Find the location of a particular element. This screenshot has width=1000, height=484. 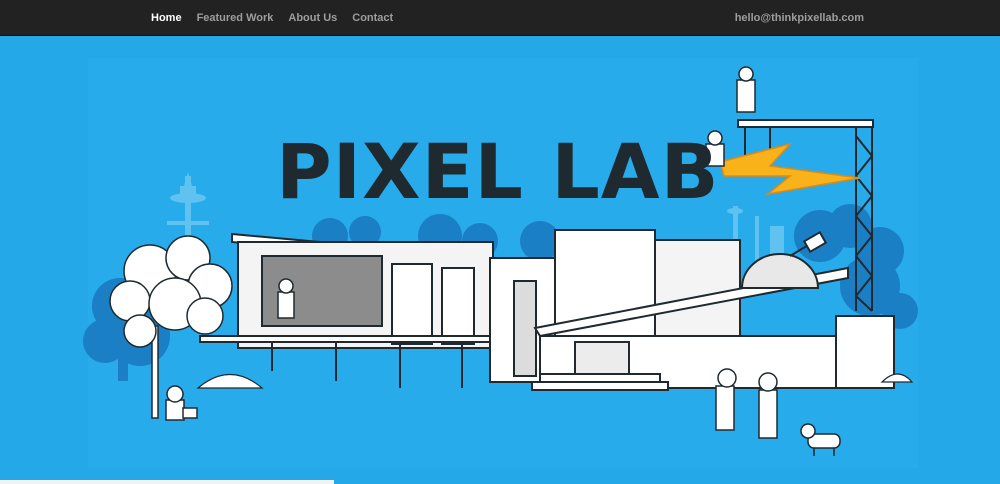

nav-links: Home Featured Work About Us Contact is located at coordinates (279, 18).